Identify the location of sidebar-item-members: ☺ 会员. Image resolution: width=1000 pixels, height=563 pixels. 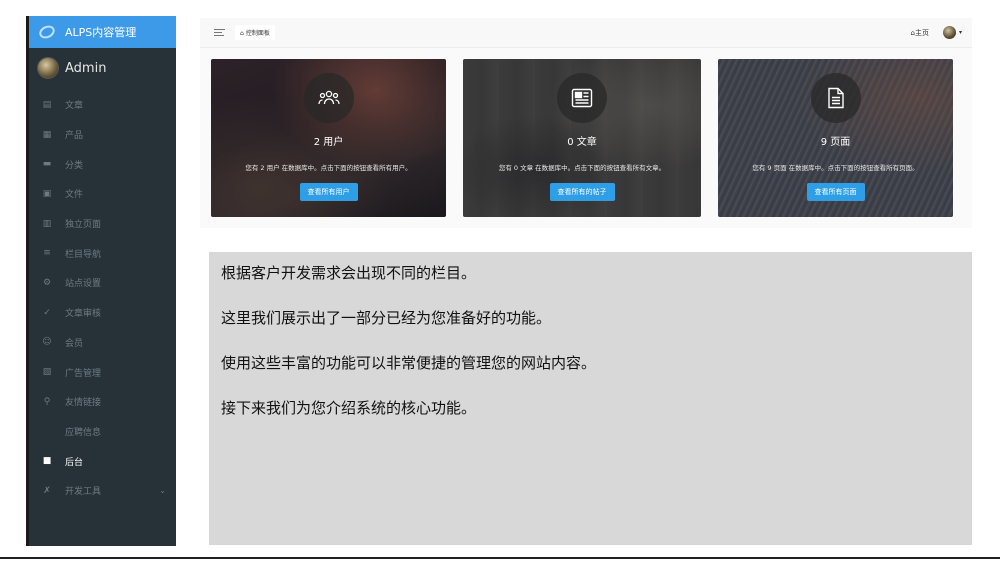
(102, 343).